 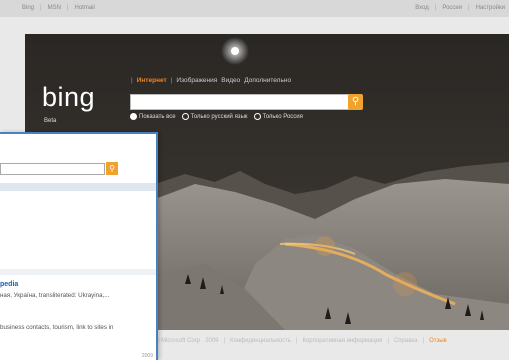 I want to click on top-link-hotmail: Hotmail, so click(x=84, y=8).